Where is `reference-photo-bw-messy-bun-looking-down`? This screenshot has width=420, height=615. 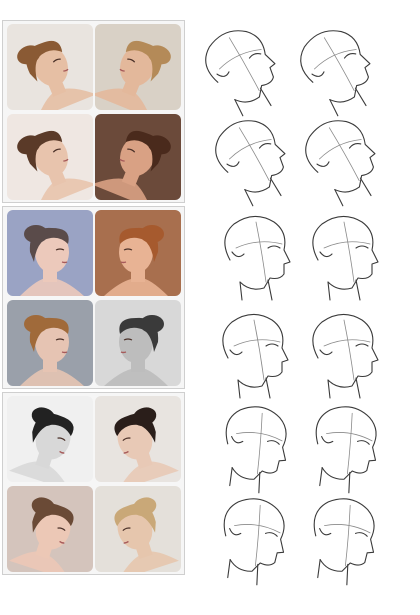 reference-photo-bw-messy-bun-looking-down is located at coordinates (50, 439).